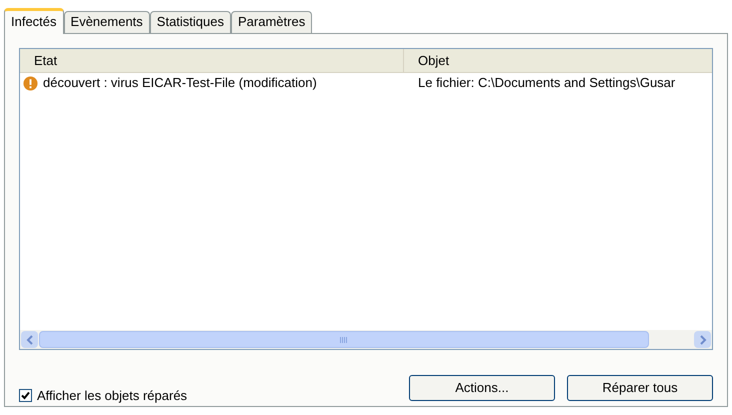  I want to click on action-button: Réparer tous, so click(640, 387).